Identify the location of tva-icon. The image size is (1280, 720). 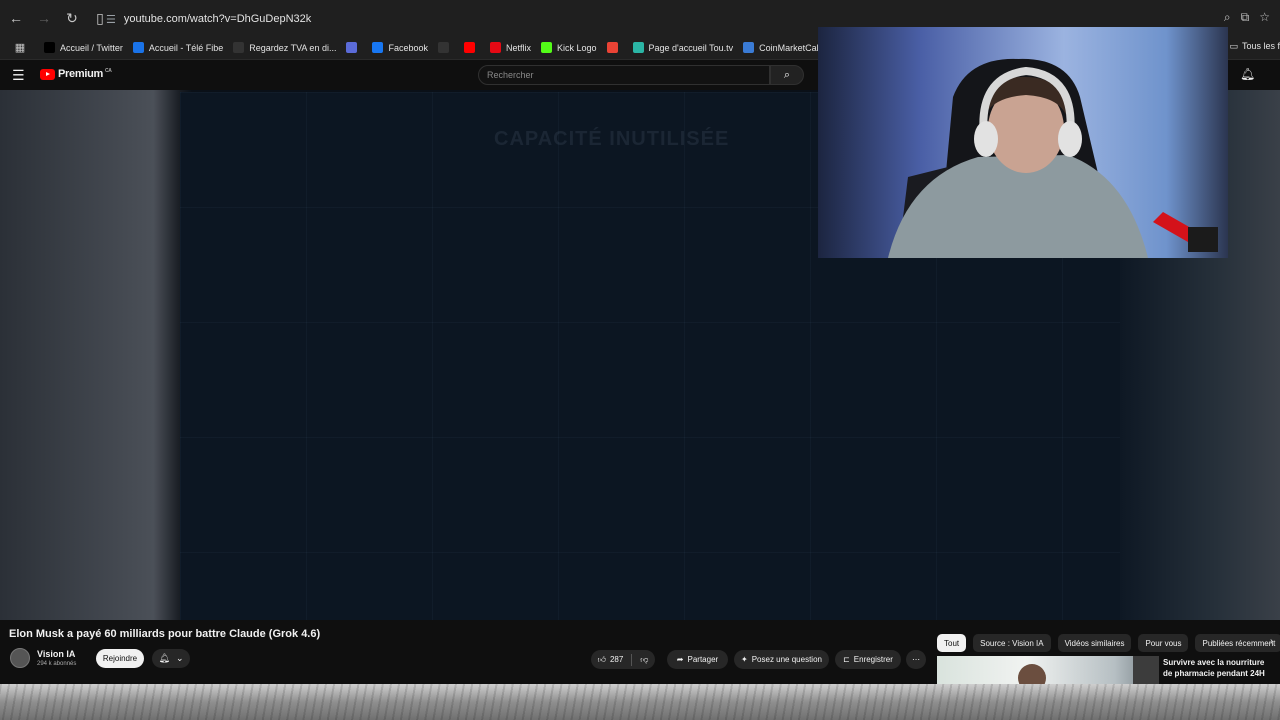
(239, 47).